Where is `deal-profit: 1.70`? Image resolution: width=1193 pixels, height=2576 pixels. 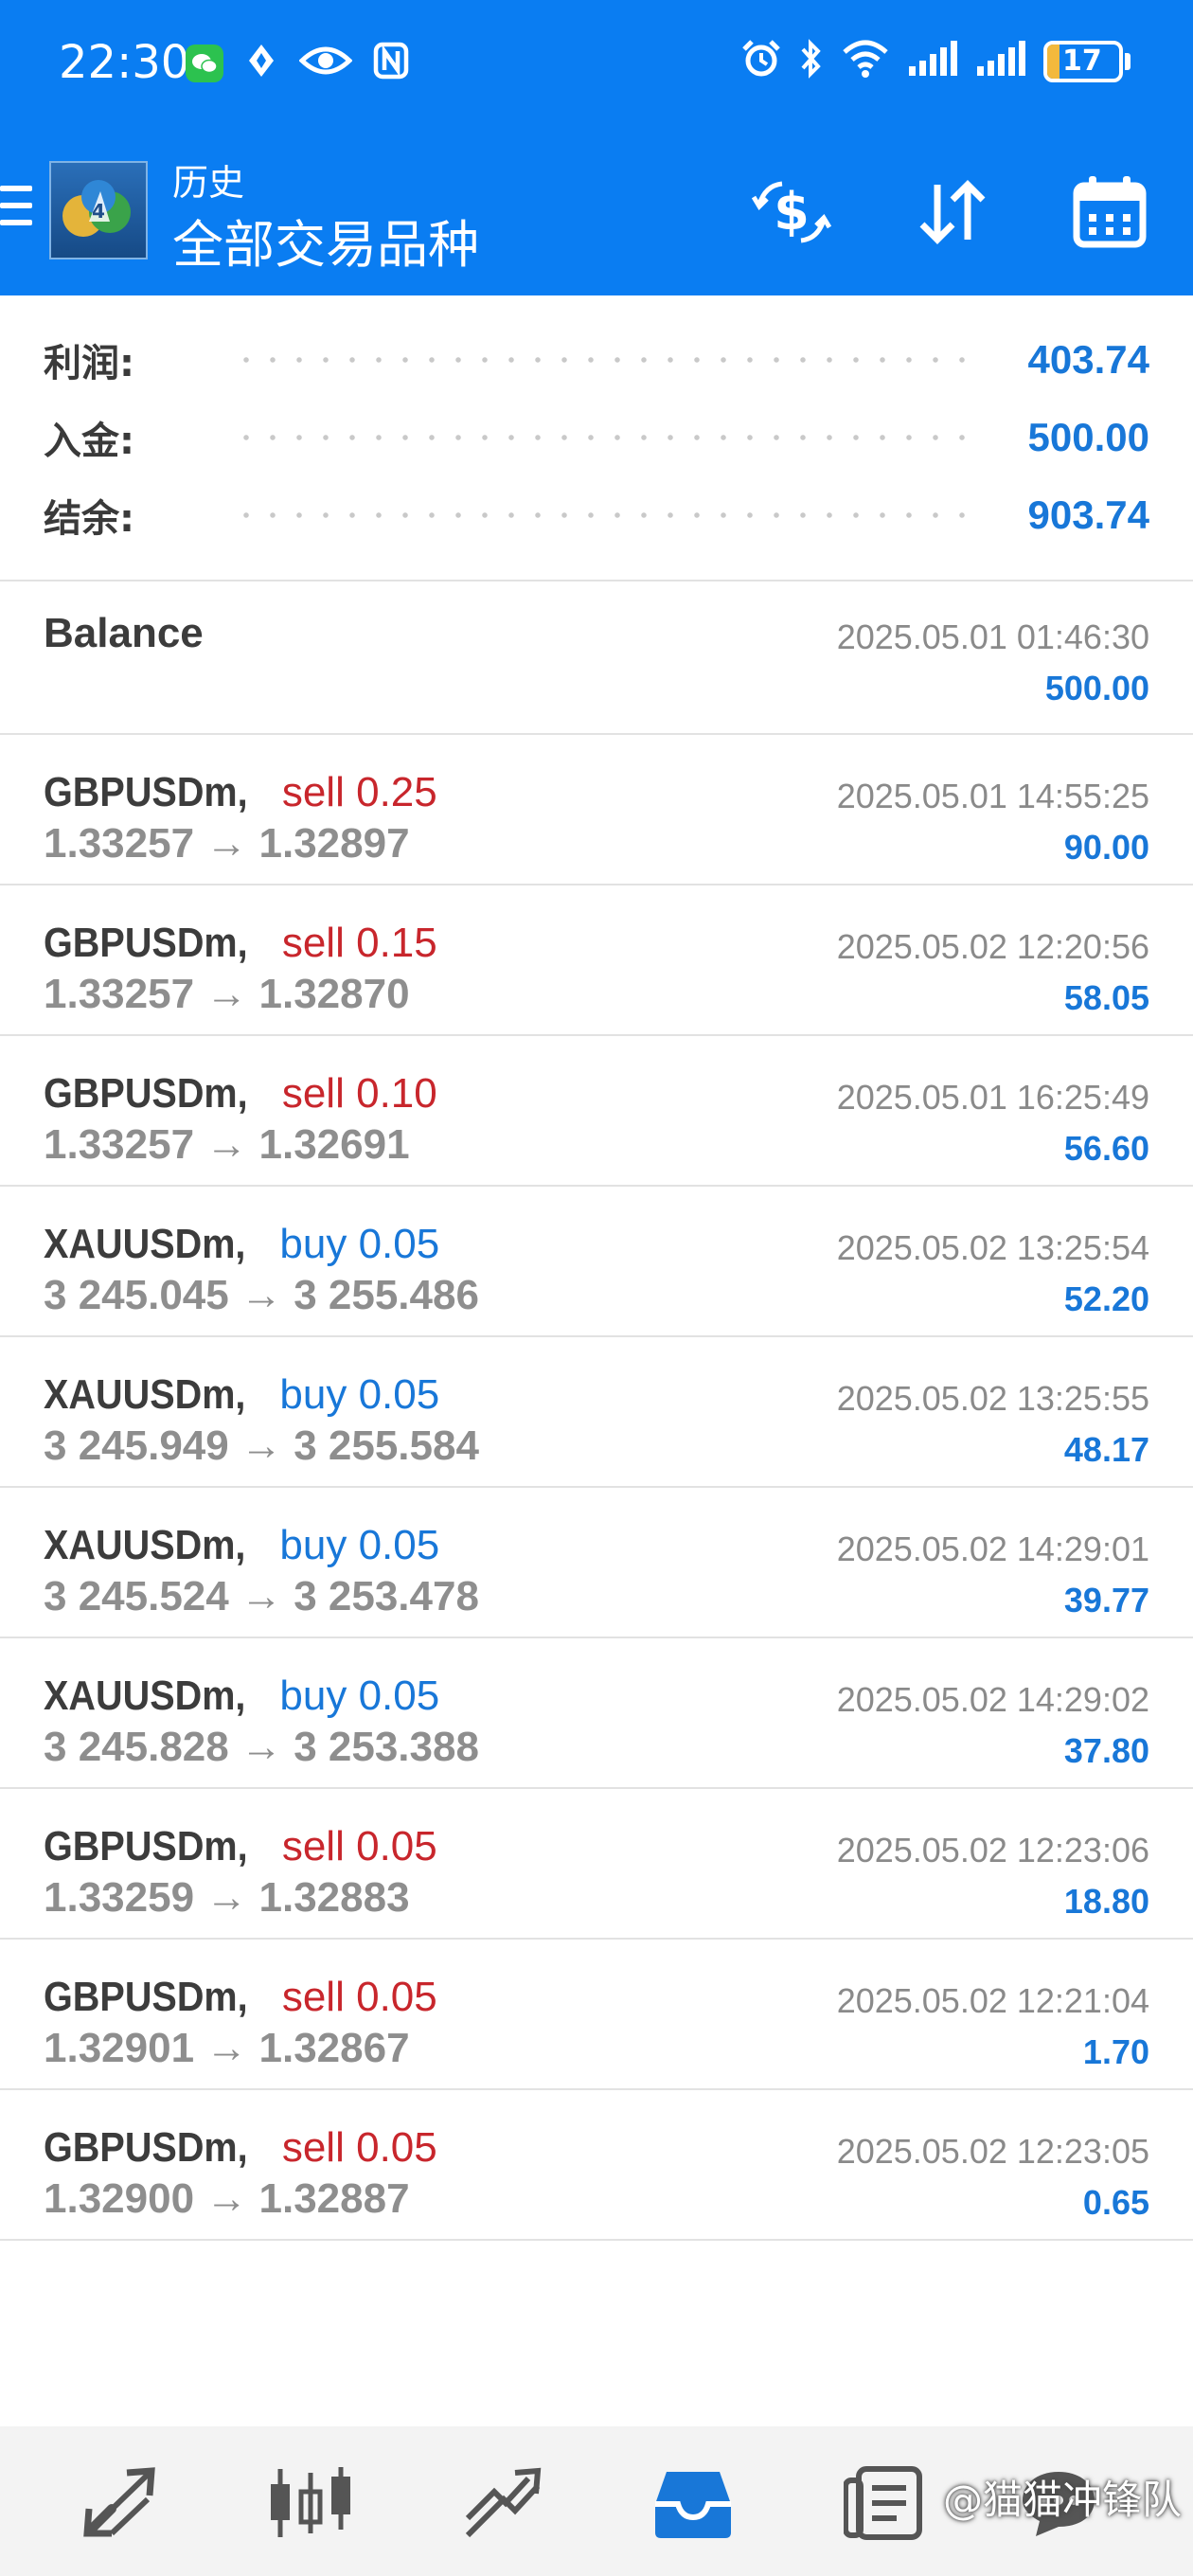
deal-profit: 1.70 is located at coordinates (1115, 2051).